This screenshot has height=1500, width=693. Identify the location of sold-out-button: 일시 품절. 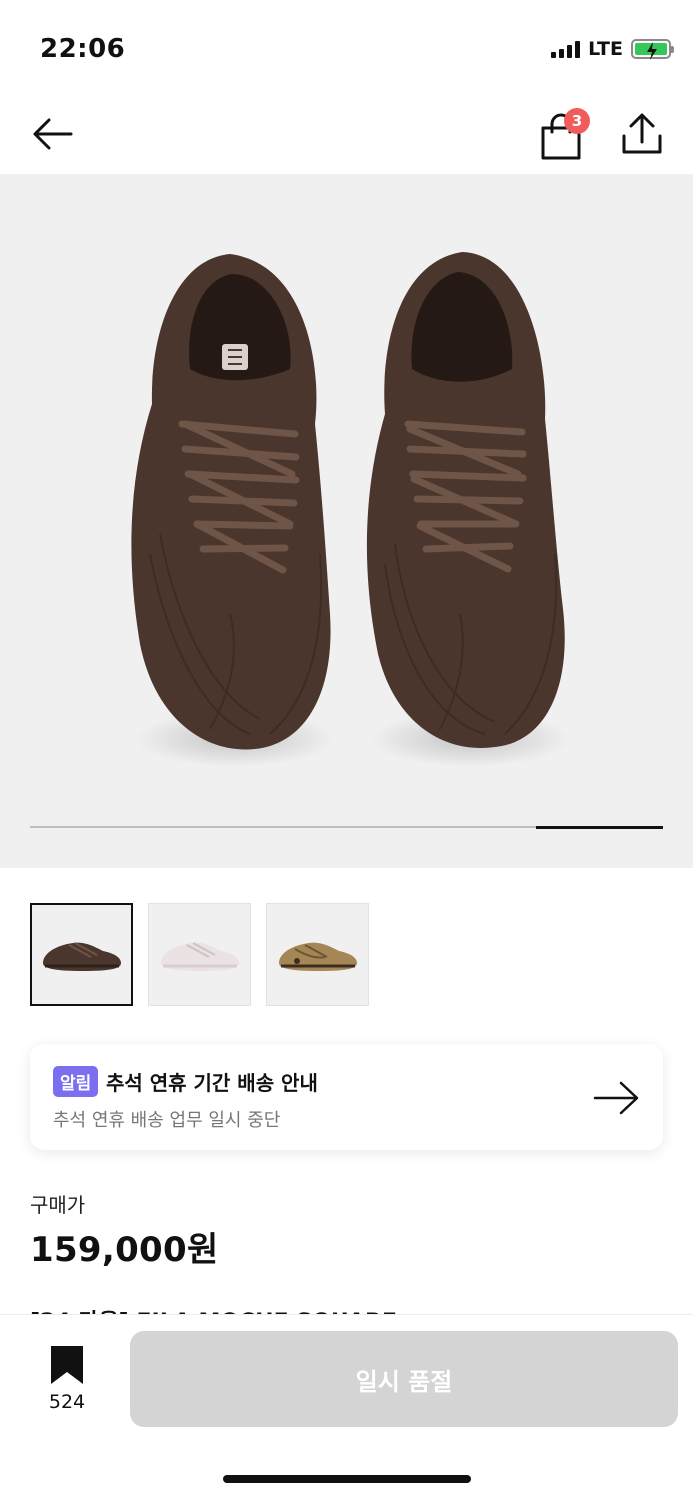
(404, 1379).